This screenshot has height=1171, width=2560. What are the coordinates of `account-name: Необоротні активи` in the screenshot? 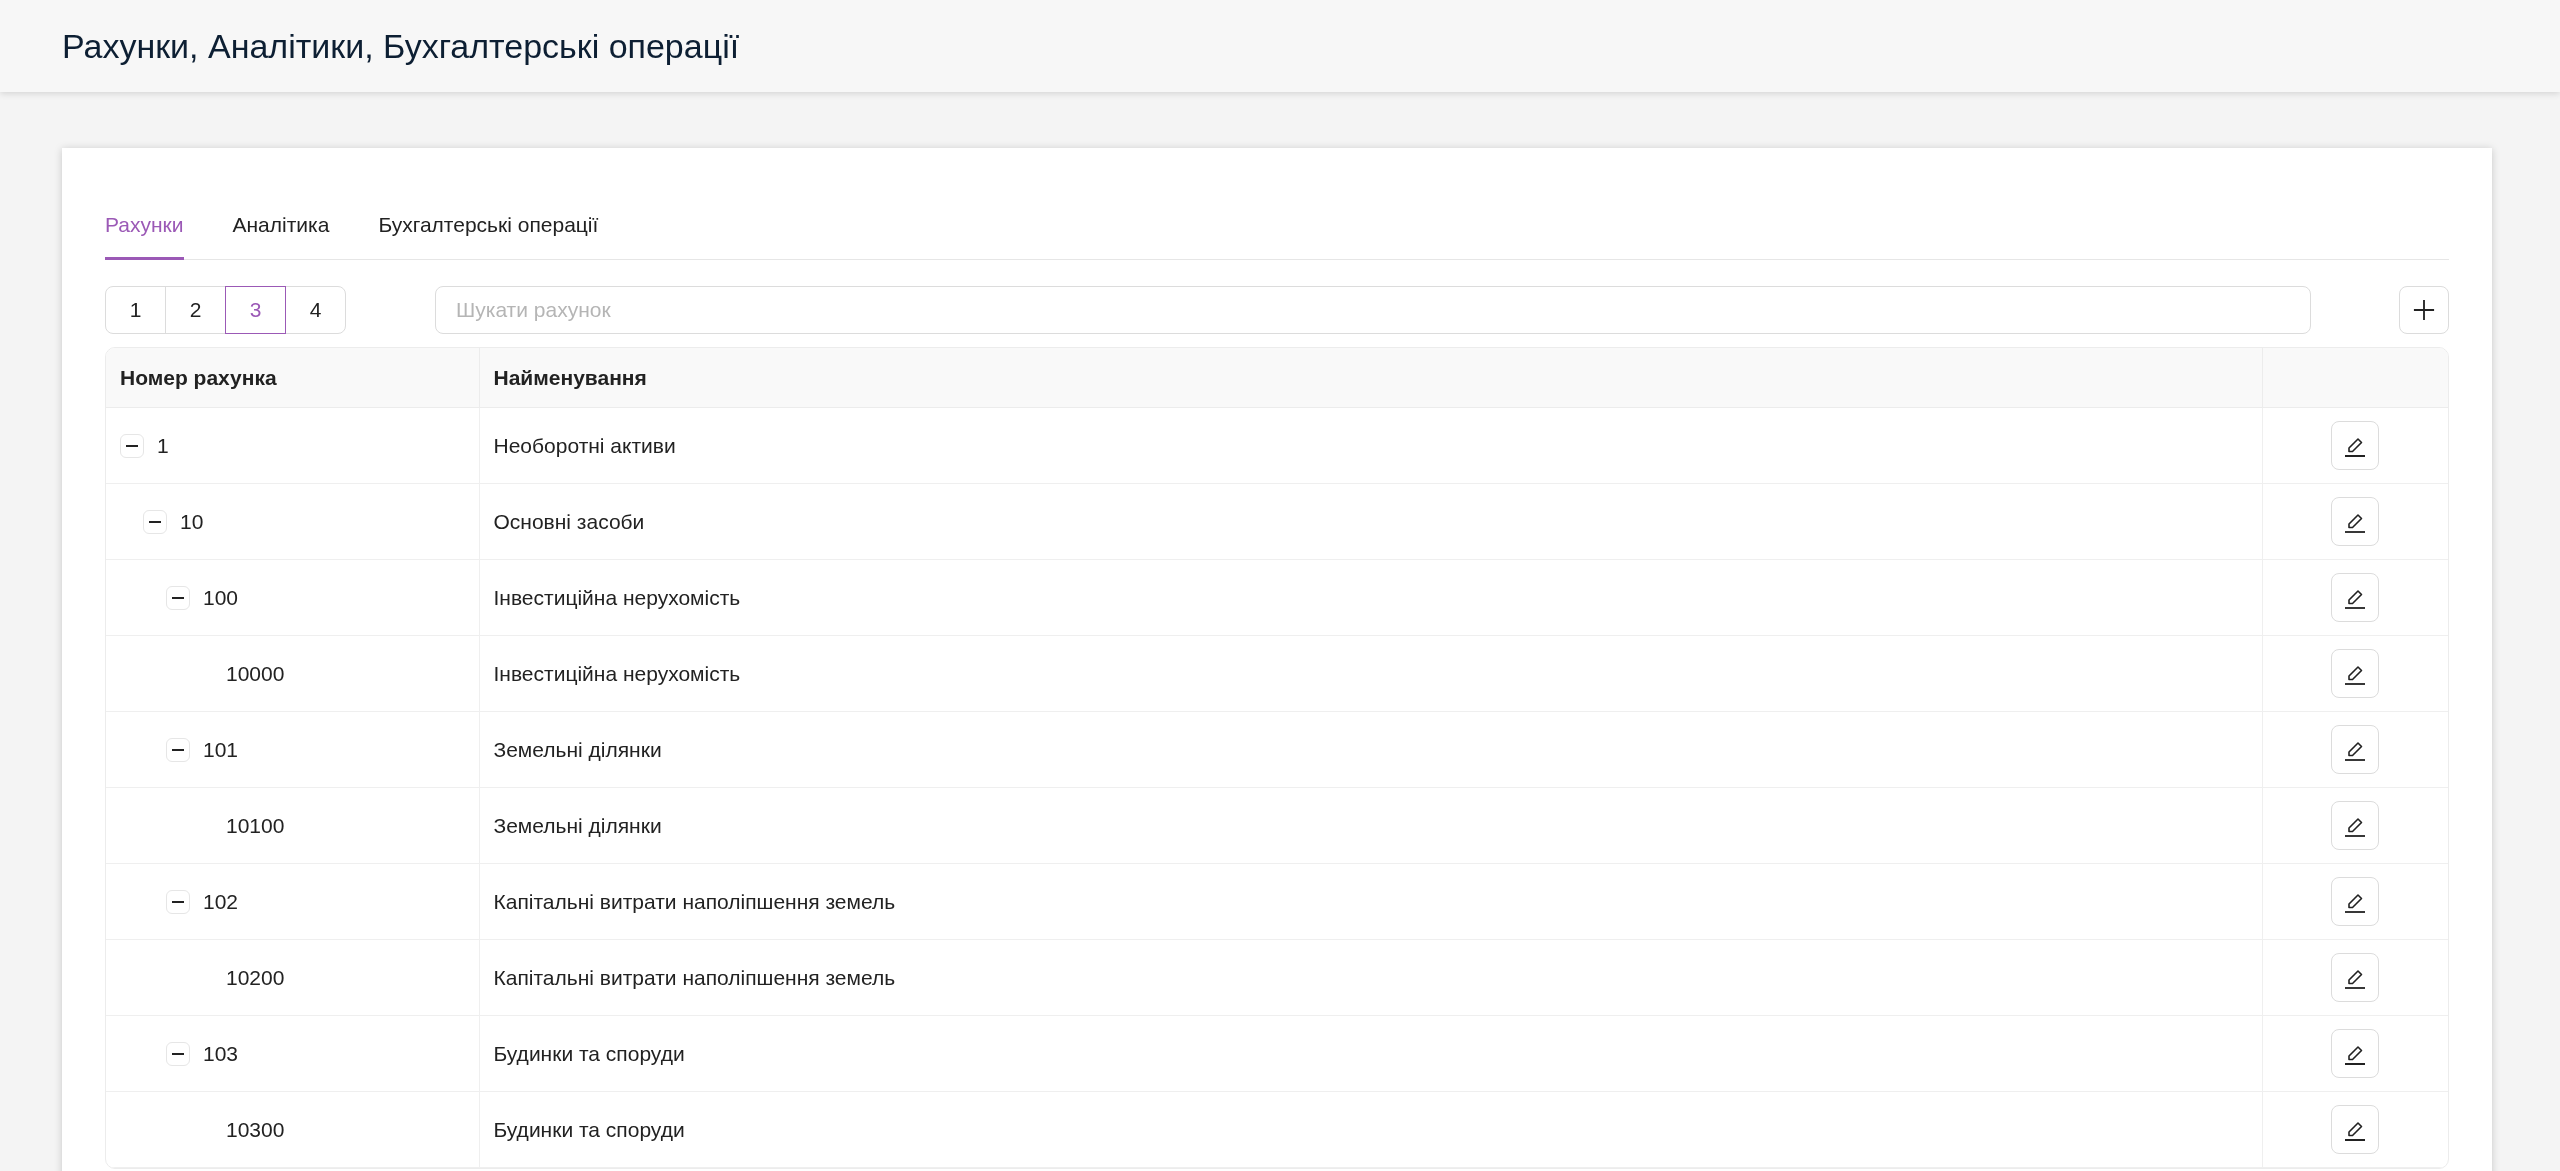 It's located at (1370, 445).